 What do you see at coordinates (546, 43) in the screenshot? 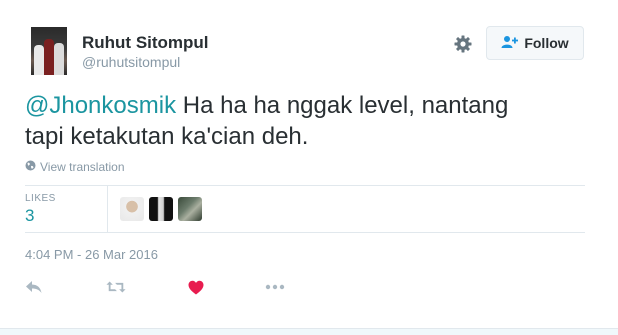
I see `follow-label: Follow` at bounding box center [546, 43].